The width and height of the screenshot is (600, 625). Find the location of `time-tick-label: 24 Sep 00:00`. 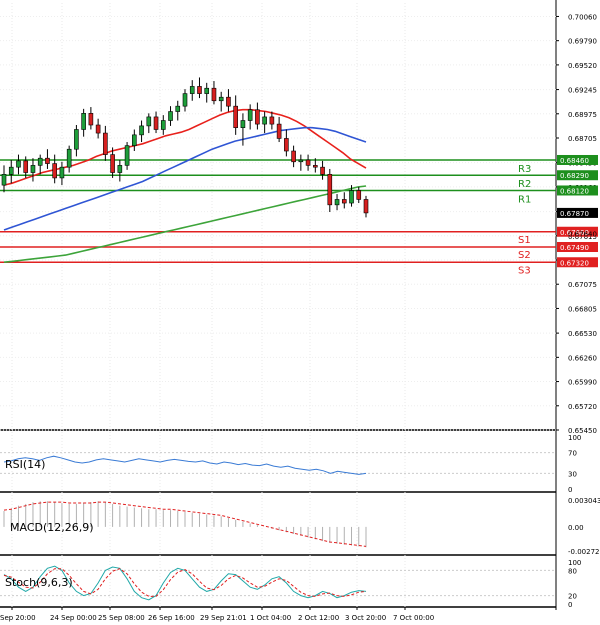

time-tick-label: 24 Sep 00:00 is located at coordinates (73, 618).